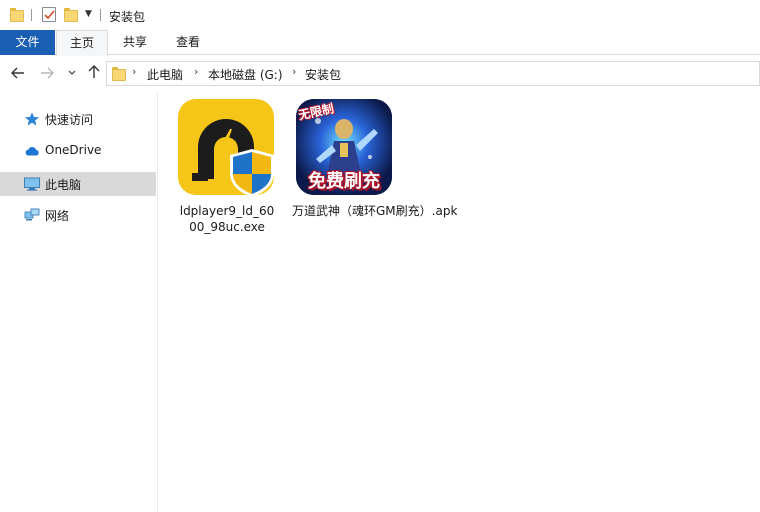  What do you see at coordinates (57, 216) in the screenshot?
I see `nav-item-label: 网络` at bounding box center [57, 216].